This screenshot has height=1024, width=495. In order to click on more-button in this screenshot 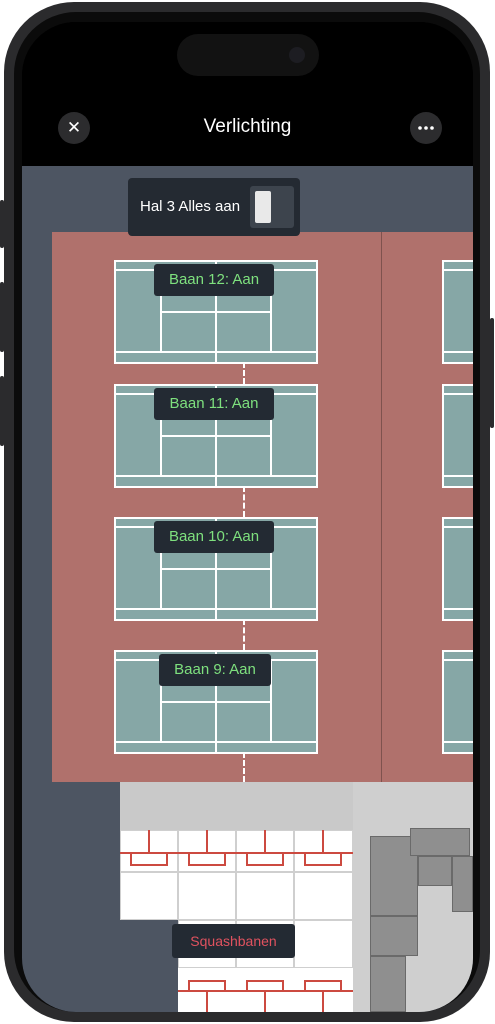, I will do `click(426, 128)`.